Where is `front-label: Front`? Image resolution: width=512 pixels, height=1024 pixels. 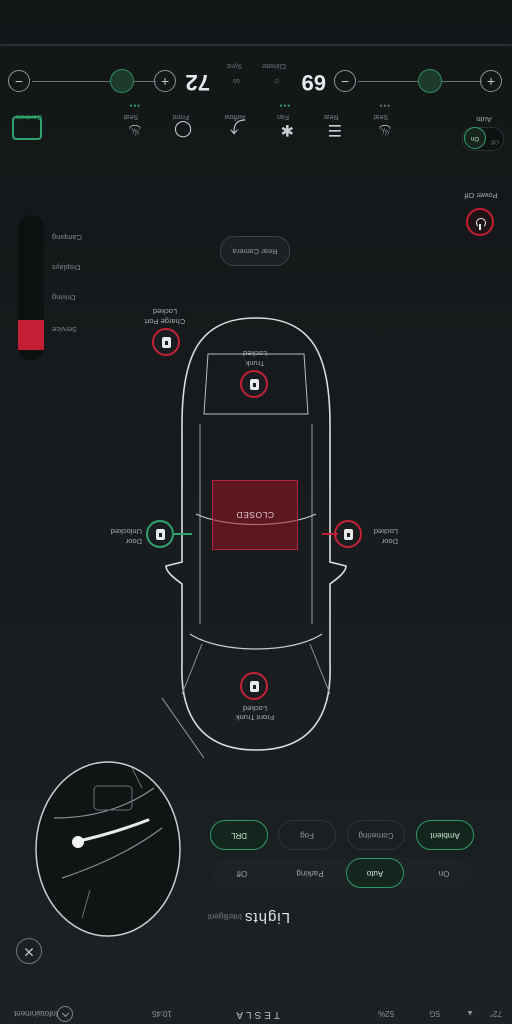
front-label: Front is located at coordinates (181, 116).